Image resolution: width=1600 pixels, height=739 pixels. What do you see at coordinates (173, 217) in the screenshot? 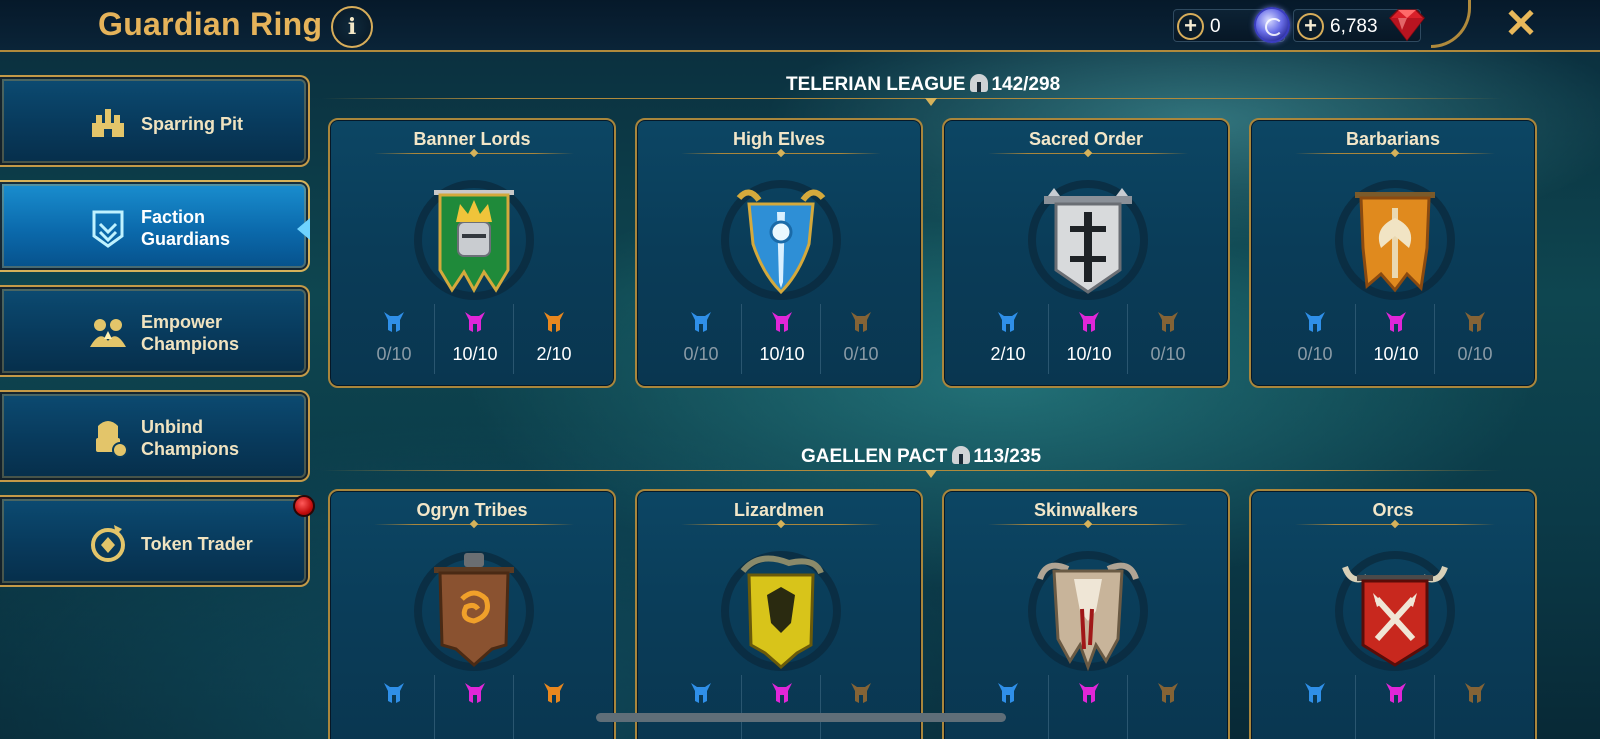
I see `sidebar-item-label: Faction` at bounding box center [173, 217].